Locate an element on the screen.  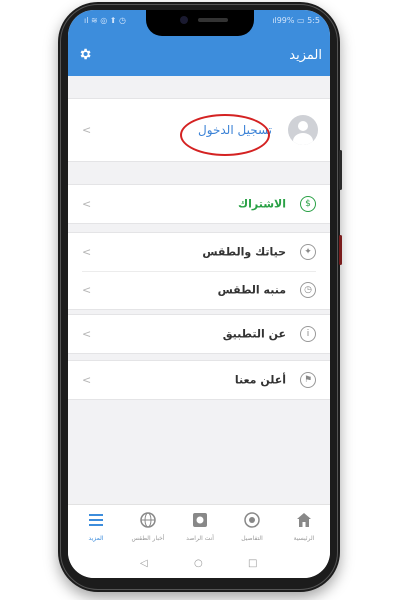
info-icon: i is located at coordinates (308, 334).